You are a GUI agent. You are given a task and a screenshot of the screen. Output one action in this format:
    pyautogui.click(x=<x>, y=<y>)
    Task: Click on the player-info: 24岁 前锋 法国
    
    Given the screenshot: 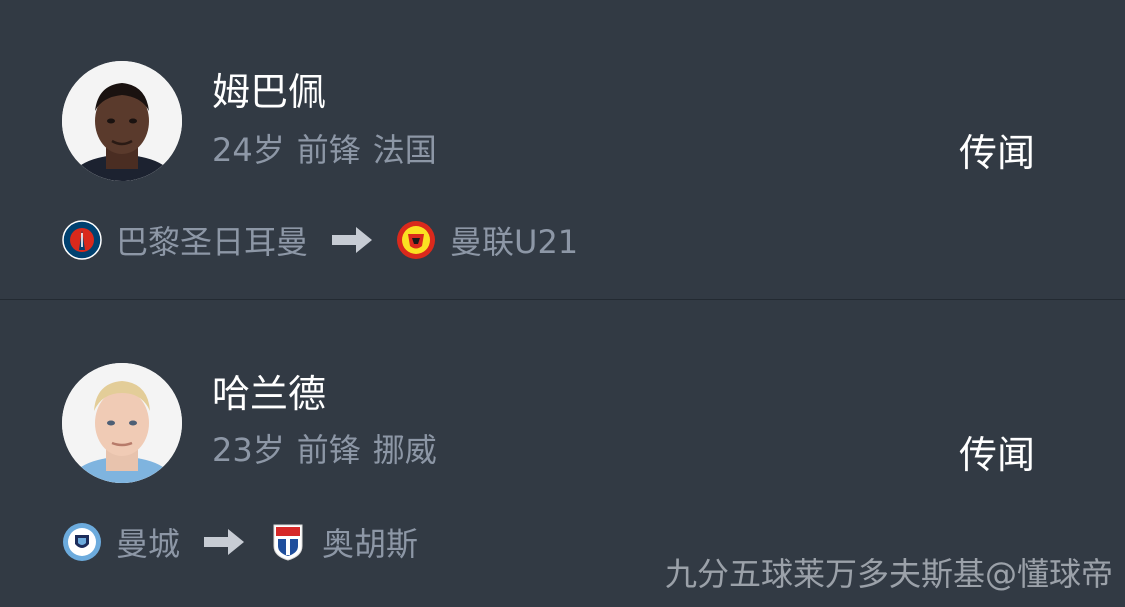 What is the action you would take?
    pyautogui.click(x=330, y=150)
    